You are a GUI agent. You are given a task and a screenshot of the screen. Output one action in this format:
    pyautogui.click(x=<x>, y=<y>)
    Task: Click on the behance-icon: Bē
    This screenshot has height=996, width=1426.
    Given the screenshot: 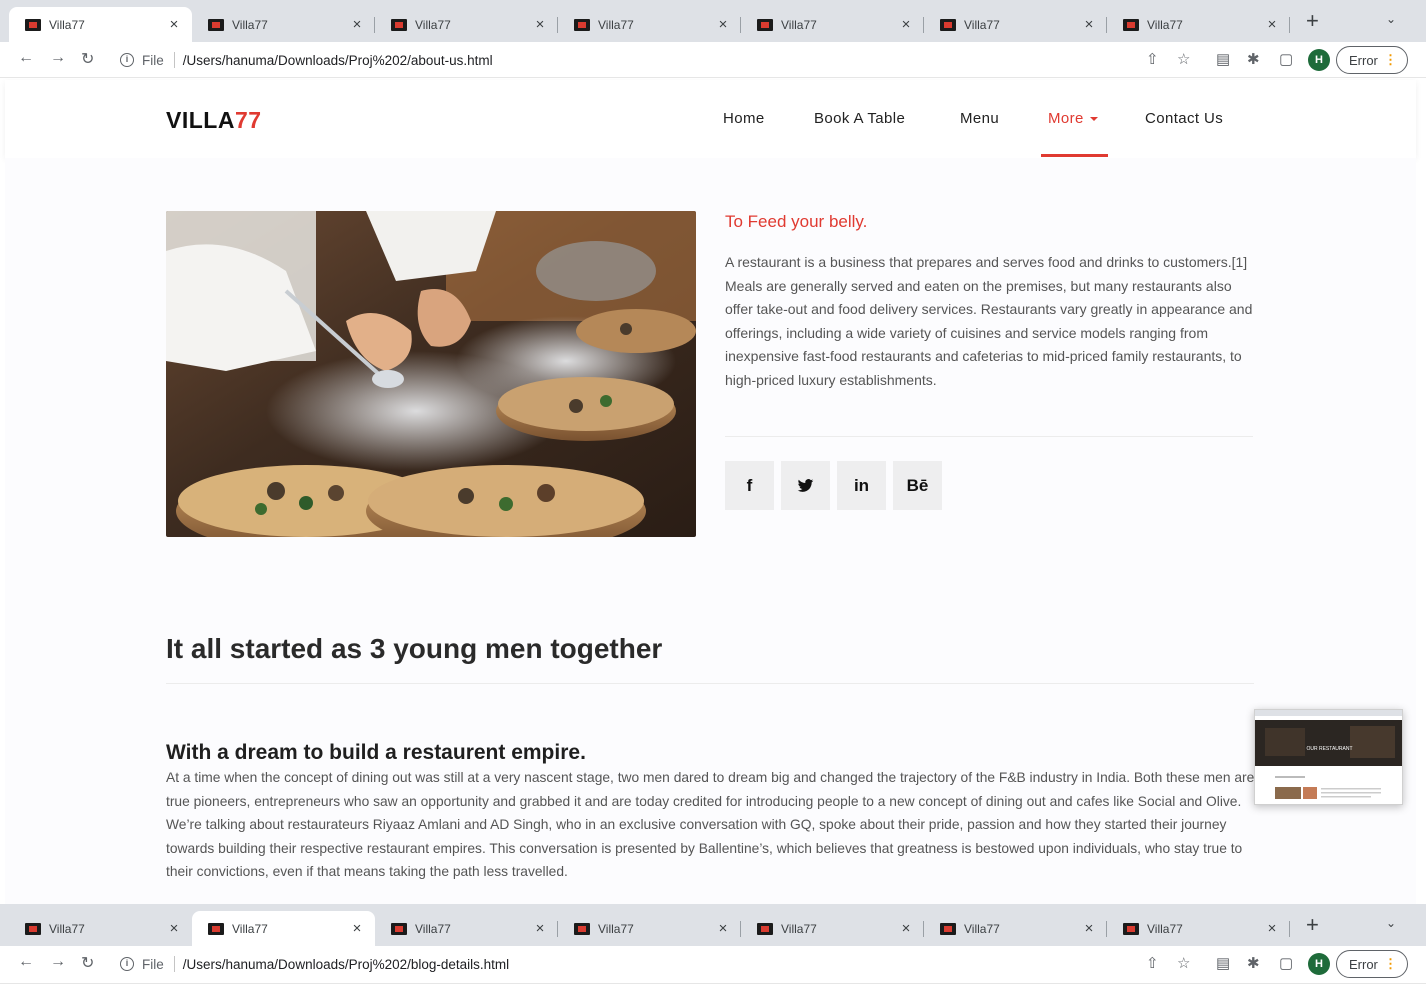 What is the action you would take?
    pyautogui.click(x=917, y=485)
    